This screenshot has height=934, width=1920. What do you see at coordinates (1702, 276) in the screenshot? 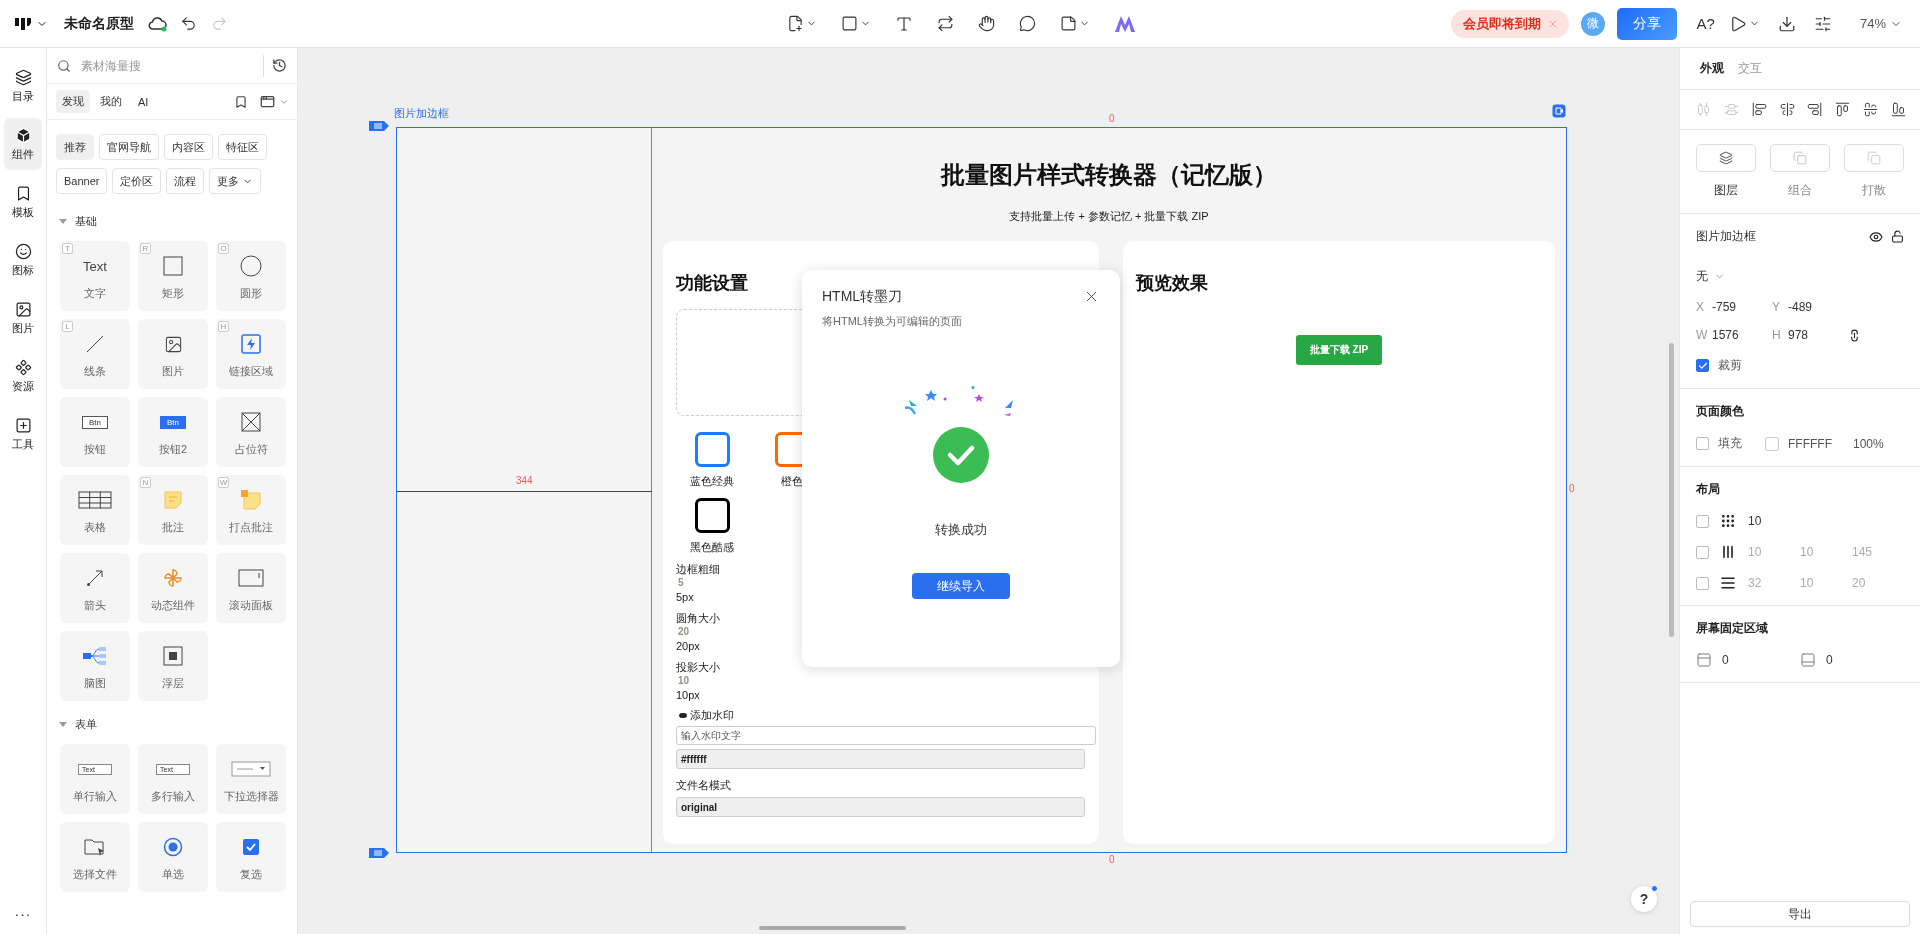
I see `mode-dropdown: 无` at bounding box center [1702, 276].